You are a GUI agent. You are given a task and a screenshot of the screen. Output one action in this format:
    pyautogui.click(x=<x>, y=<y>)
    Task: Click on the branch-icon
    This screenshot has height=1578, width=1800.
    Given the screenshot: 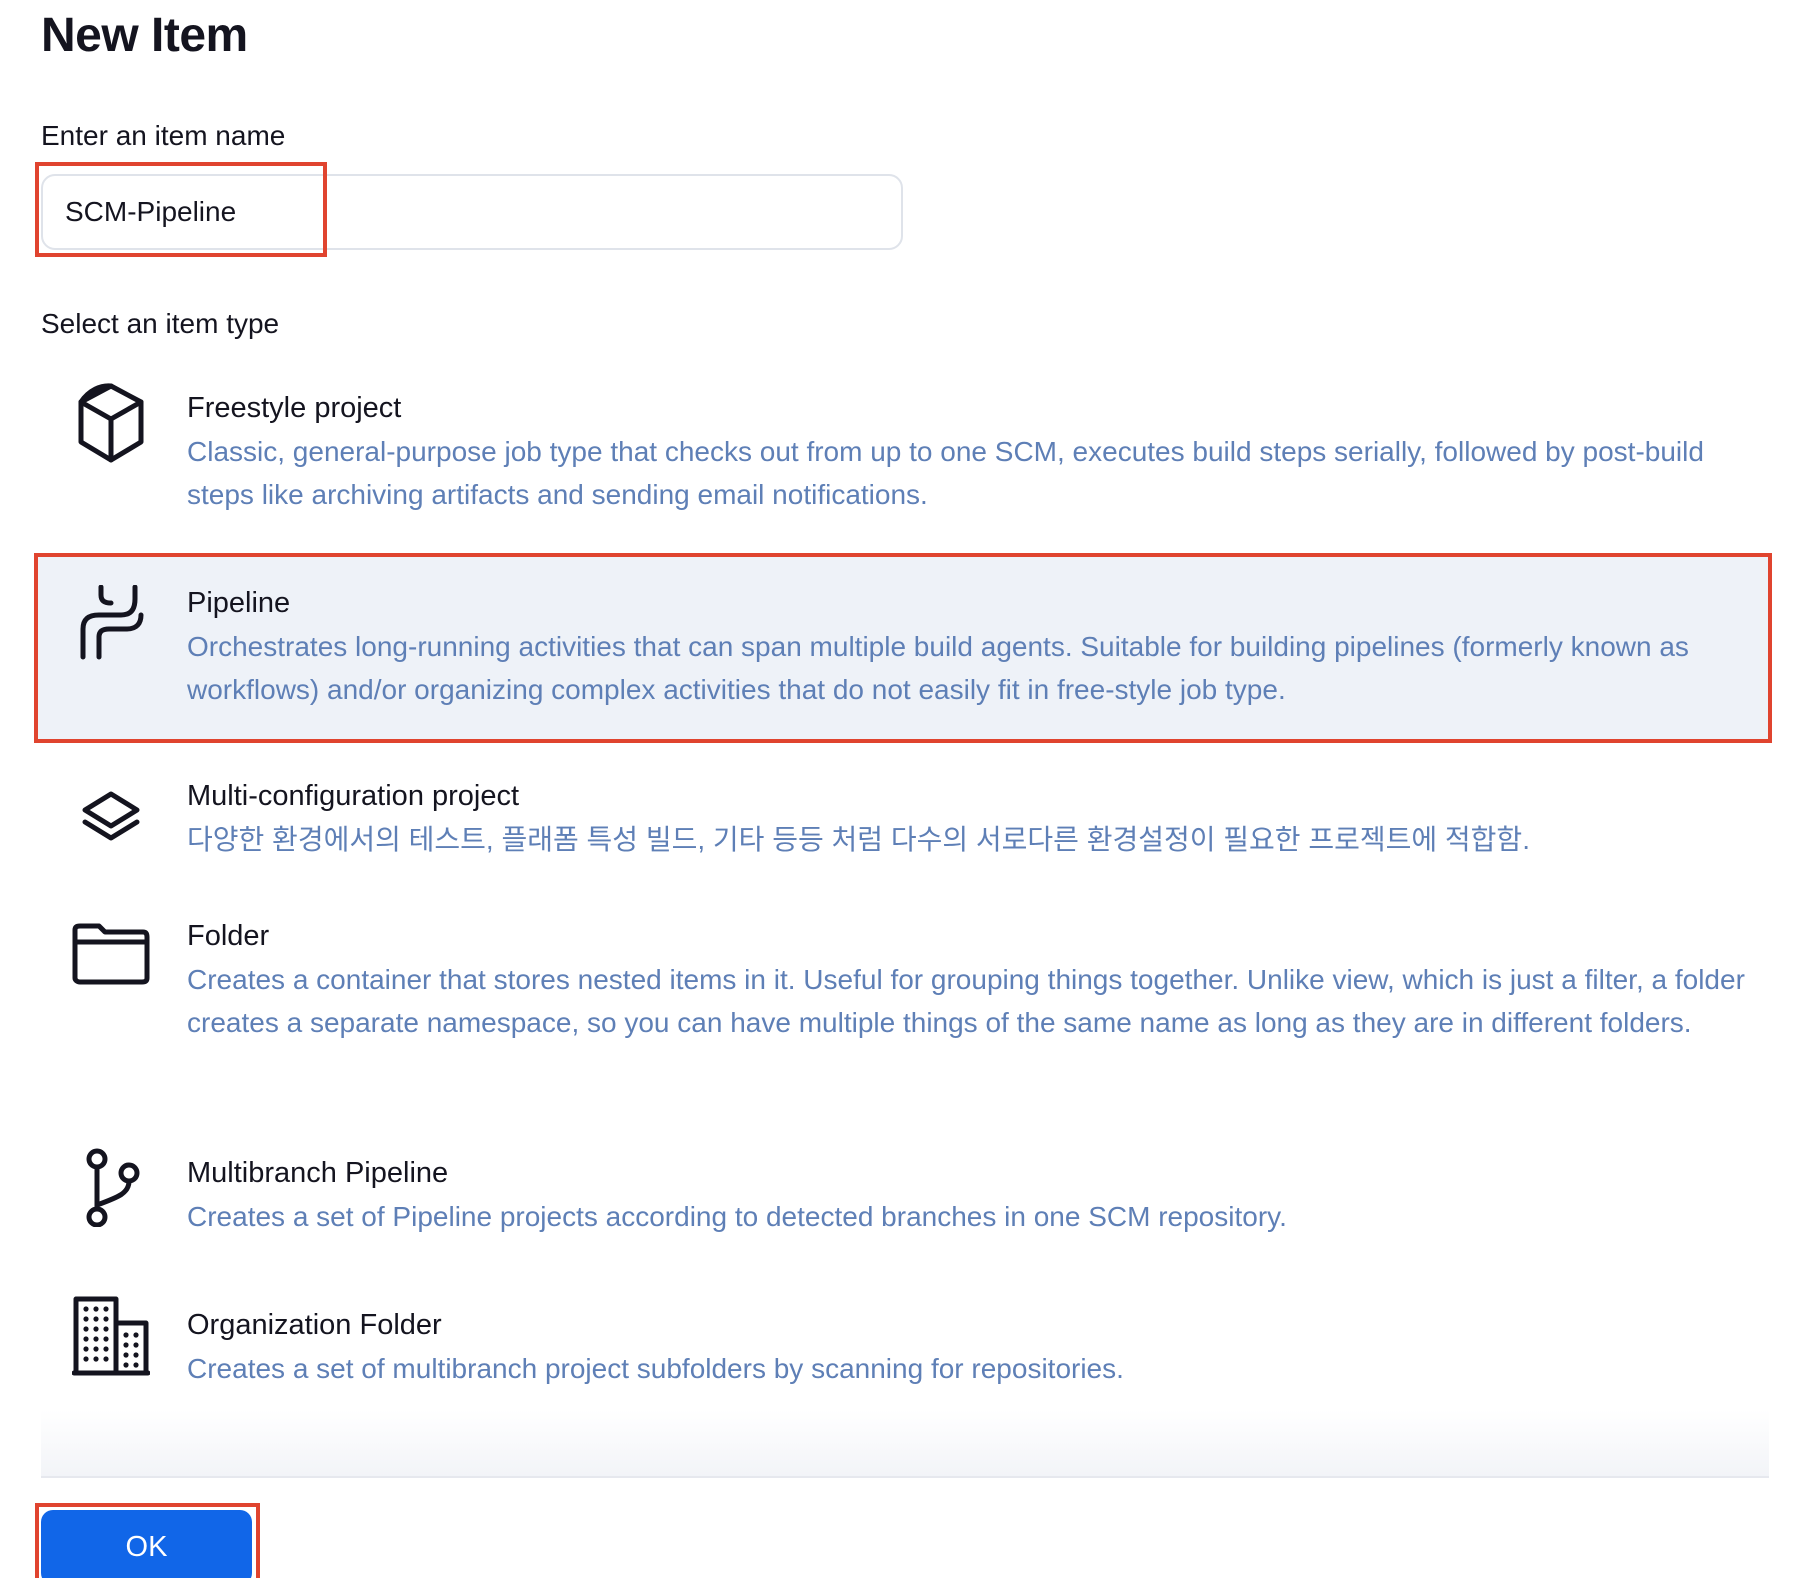 What is the action you would take?
    pyautogui.click(x=111, y=1187)
    